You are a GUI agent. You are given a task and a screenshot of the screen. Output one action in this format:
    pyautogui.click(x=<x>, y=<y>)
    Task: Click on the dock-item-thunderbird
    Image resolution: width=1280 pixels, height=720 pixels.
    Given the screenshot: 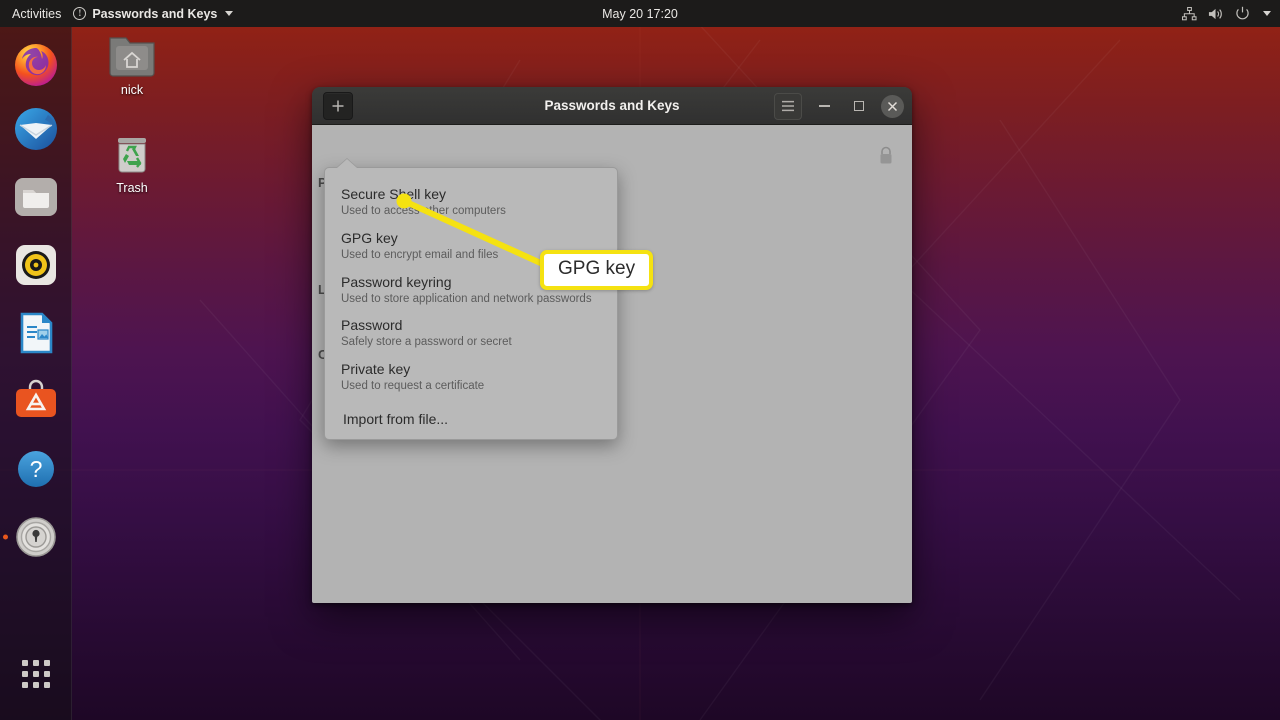 What is the action you would take?
    pyautogui.click(x=36, y=129)
    